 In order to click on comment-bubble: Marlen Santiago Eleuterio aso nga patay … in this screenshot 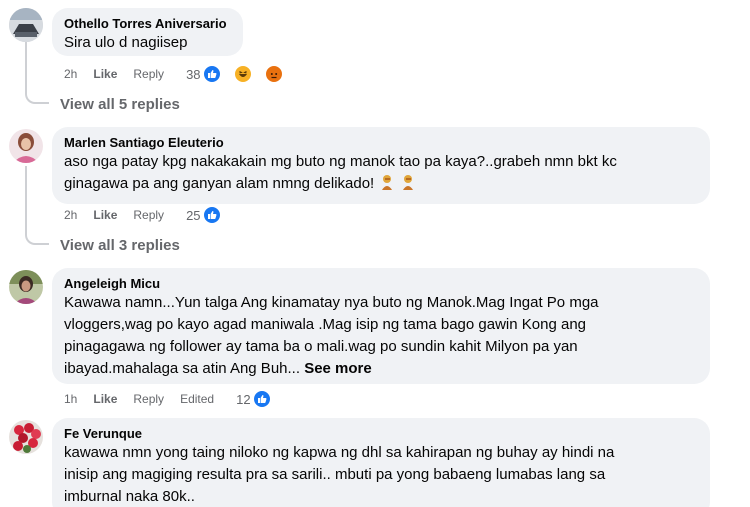, I will do `click(381, 165)`.